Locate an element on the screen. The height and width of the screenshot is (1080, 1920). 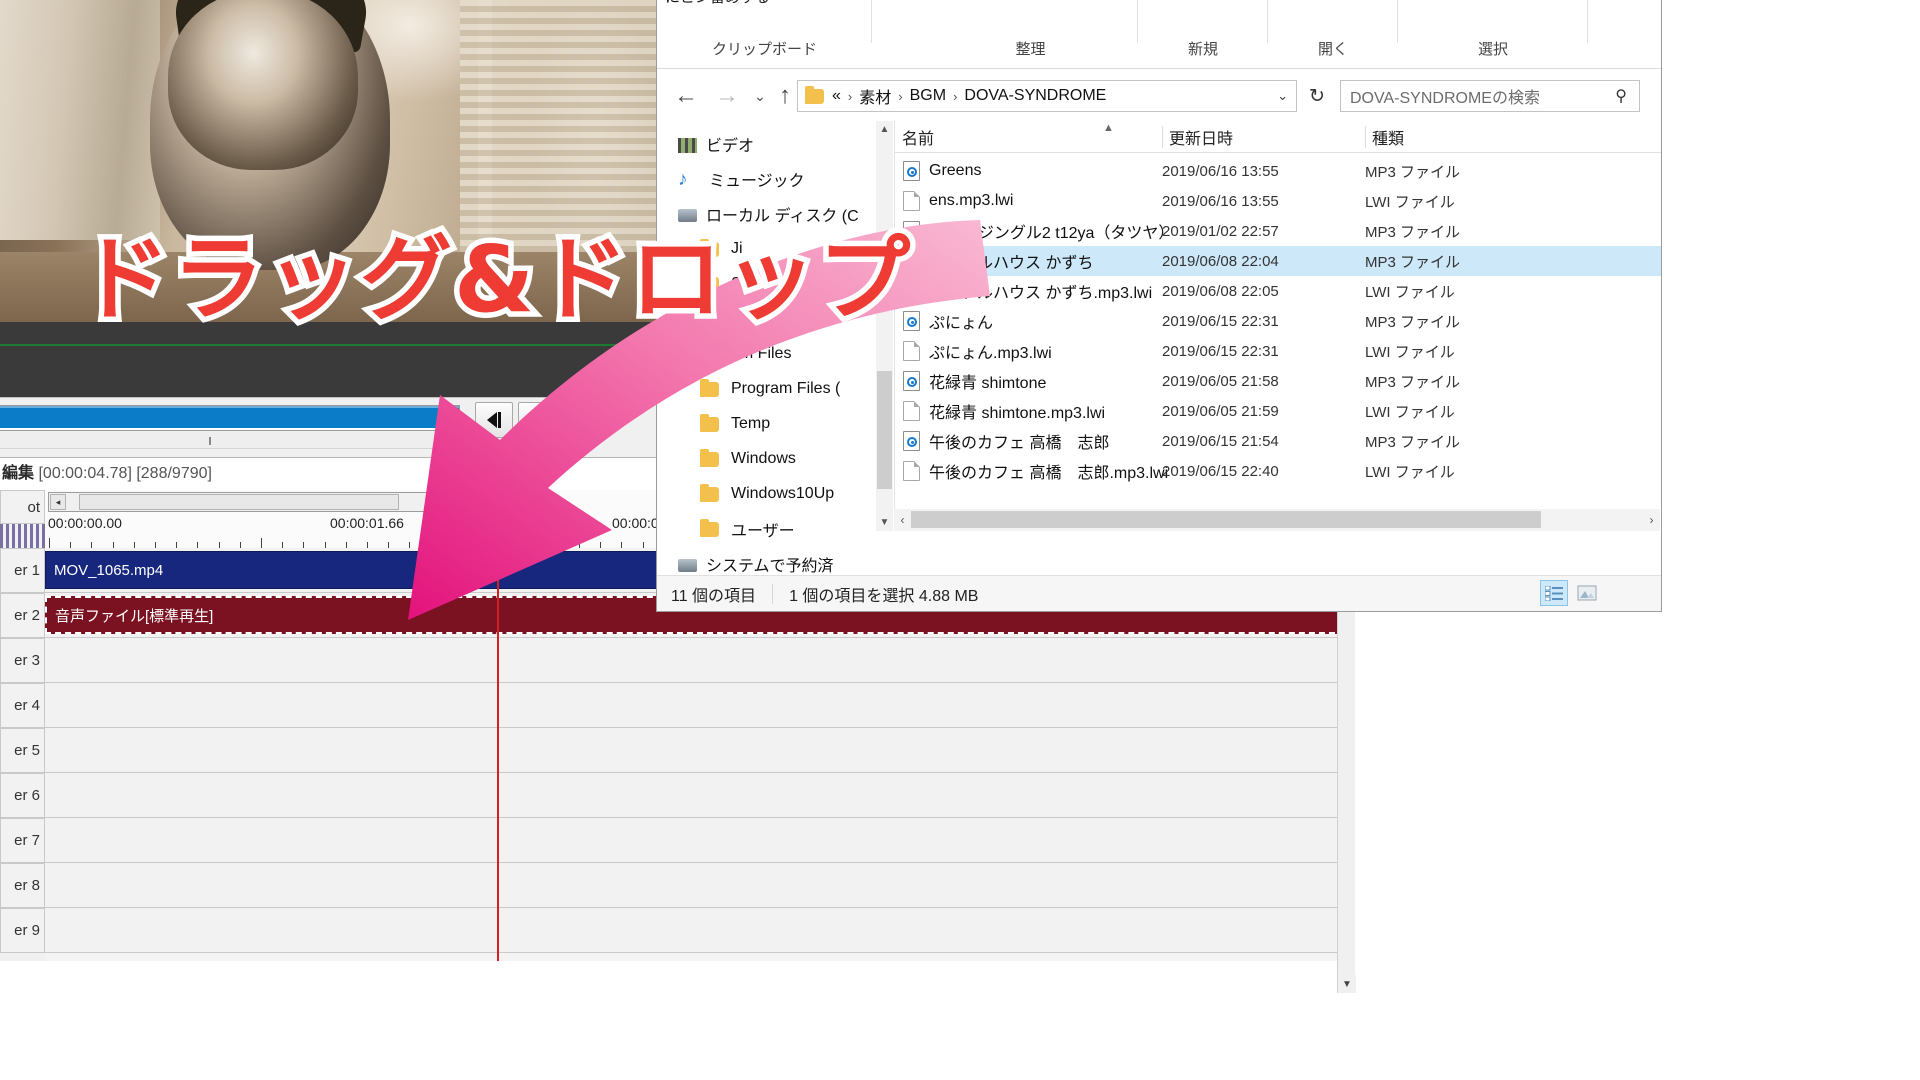
navpane-scroll-down-arrow: ▼ is located at coordinates (884, 522).